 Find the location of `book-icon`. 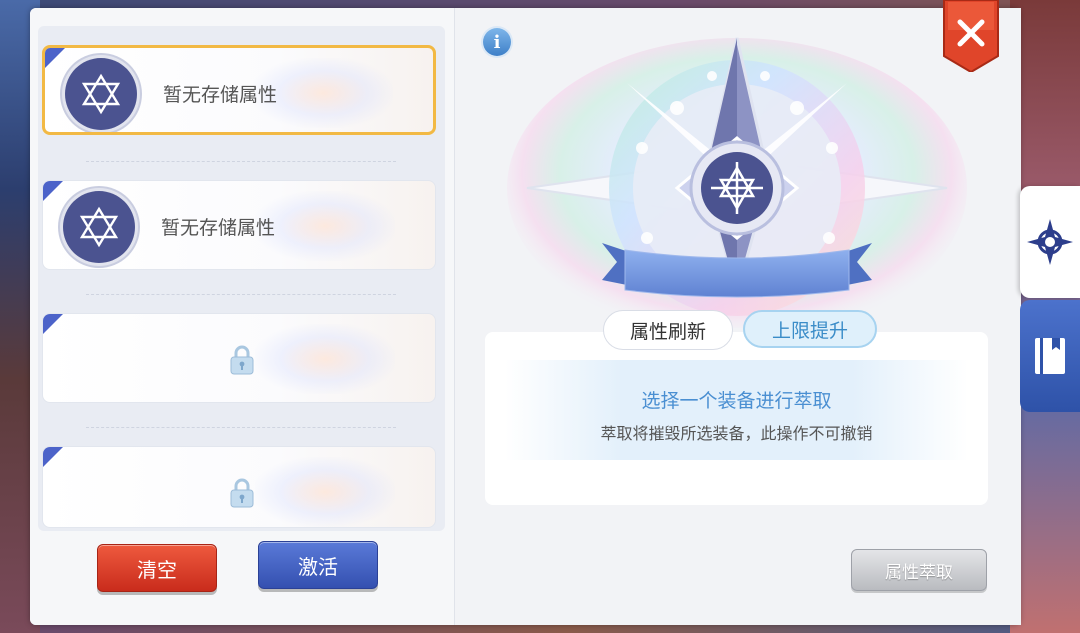

book-icon is located at coordinates (1050, 356).